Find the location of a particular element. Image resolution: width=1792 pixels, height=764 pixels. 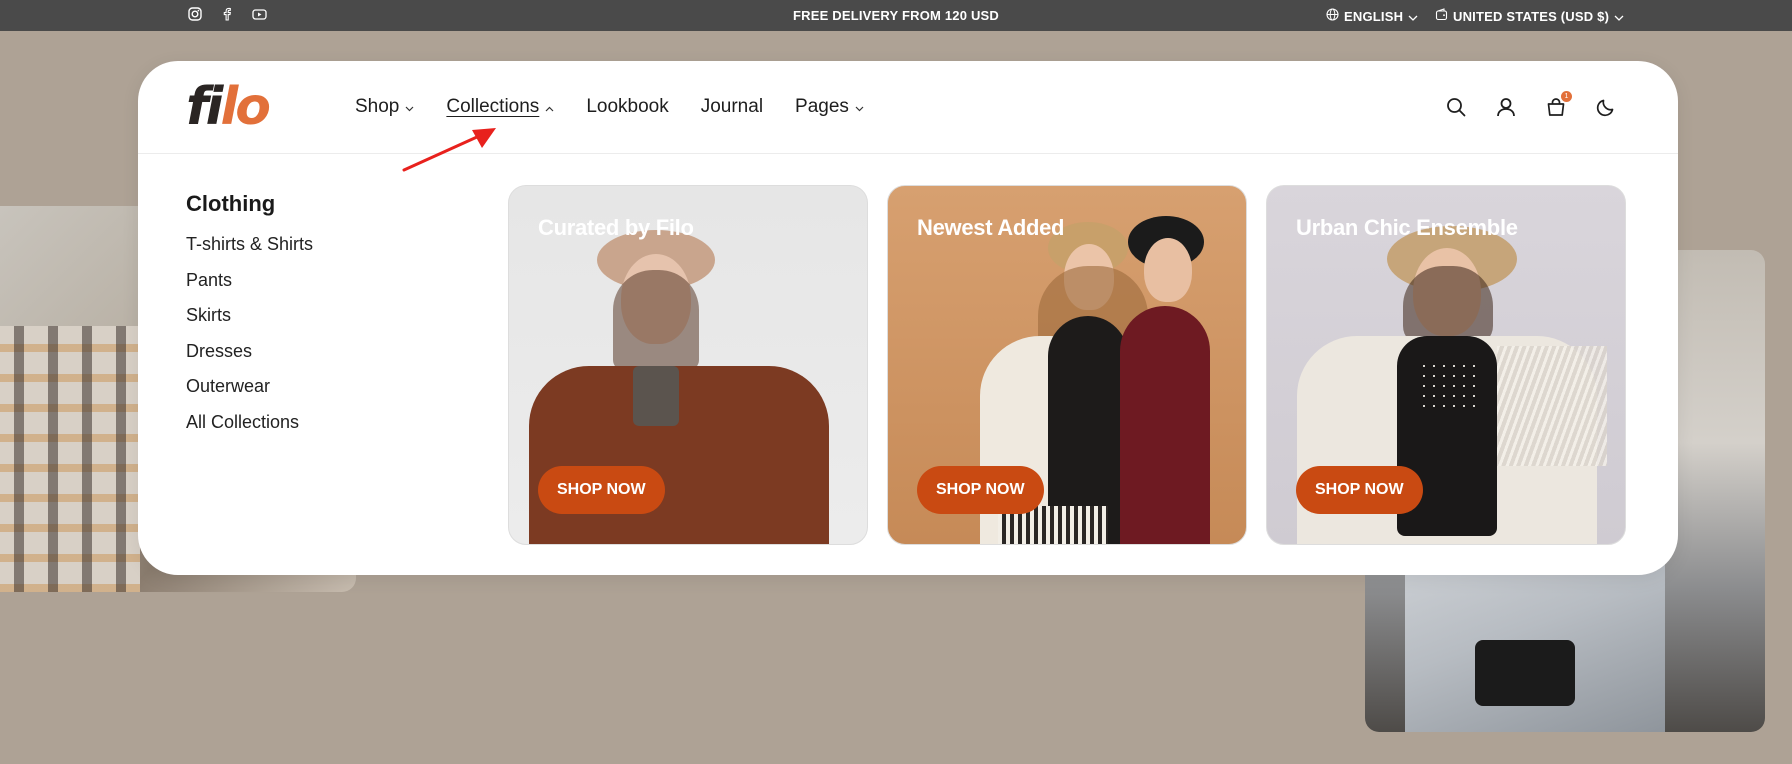

nav-item-collections: Collections is located at coordinates (500, 107).